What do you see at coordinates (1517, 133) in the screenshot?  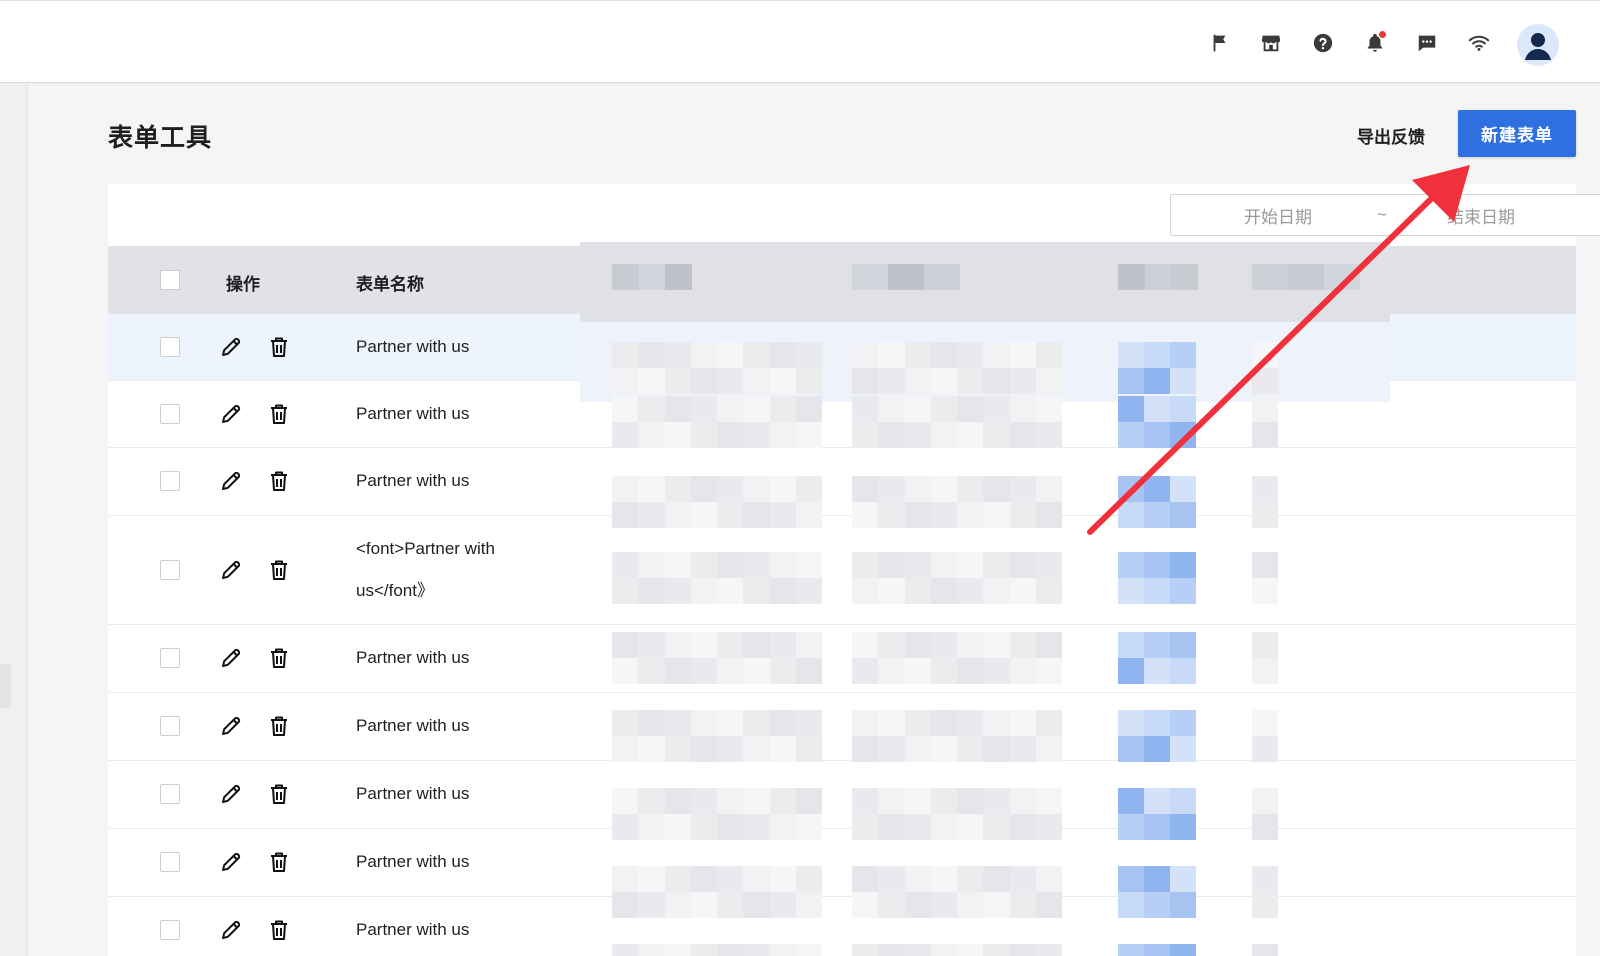 I see `new-form-button: 新建表单` at bounding box center [1517, 133].